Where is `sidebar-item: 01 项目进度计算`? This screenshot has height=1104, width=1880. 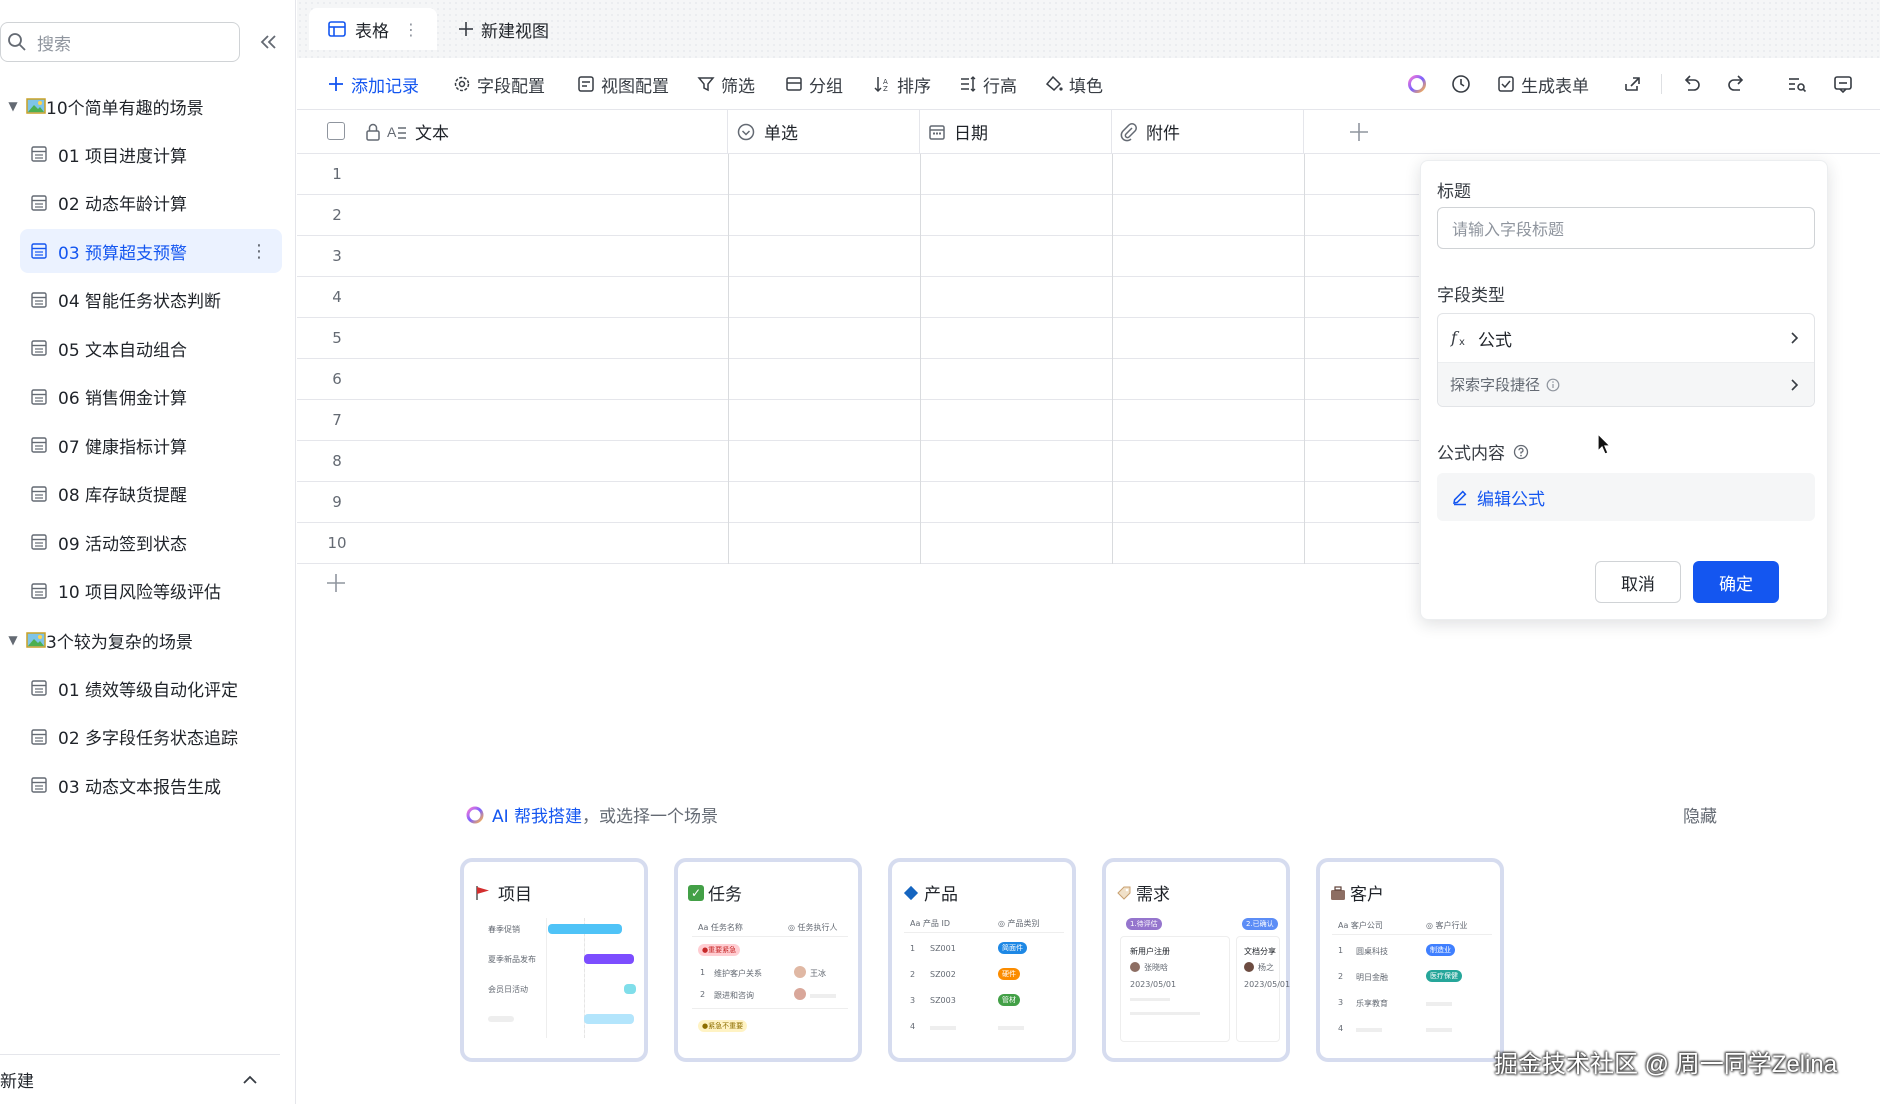 sidebar-item: 01 项目进度计算 is located at coordinates (151, 154).